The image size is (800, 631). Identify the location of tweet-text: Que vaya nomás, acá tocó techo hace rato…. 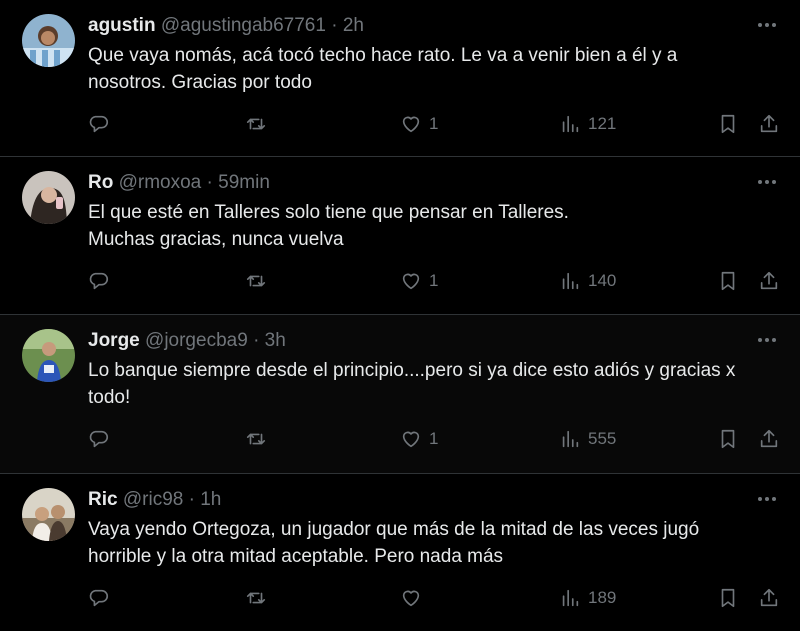
(383, 69).